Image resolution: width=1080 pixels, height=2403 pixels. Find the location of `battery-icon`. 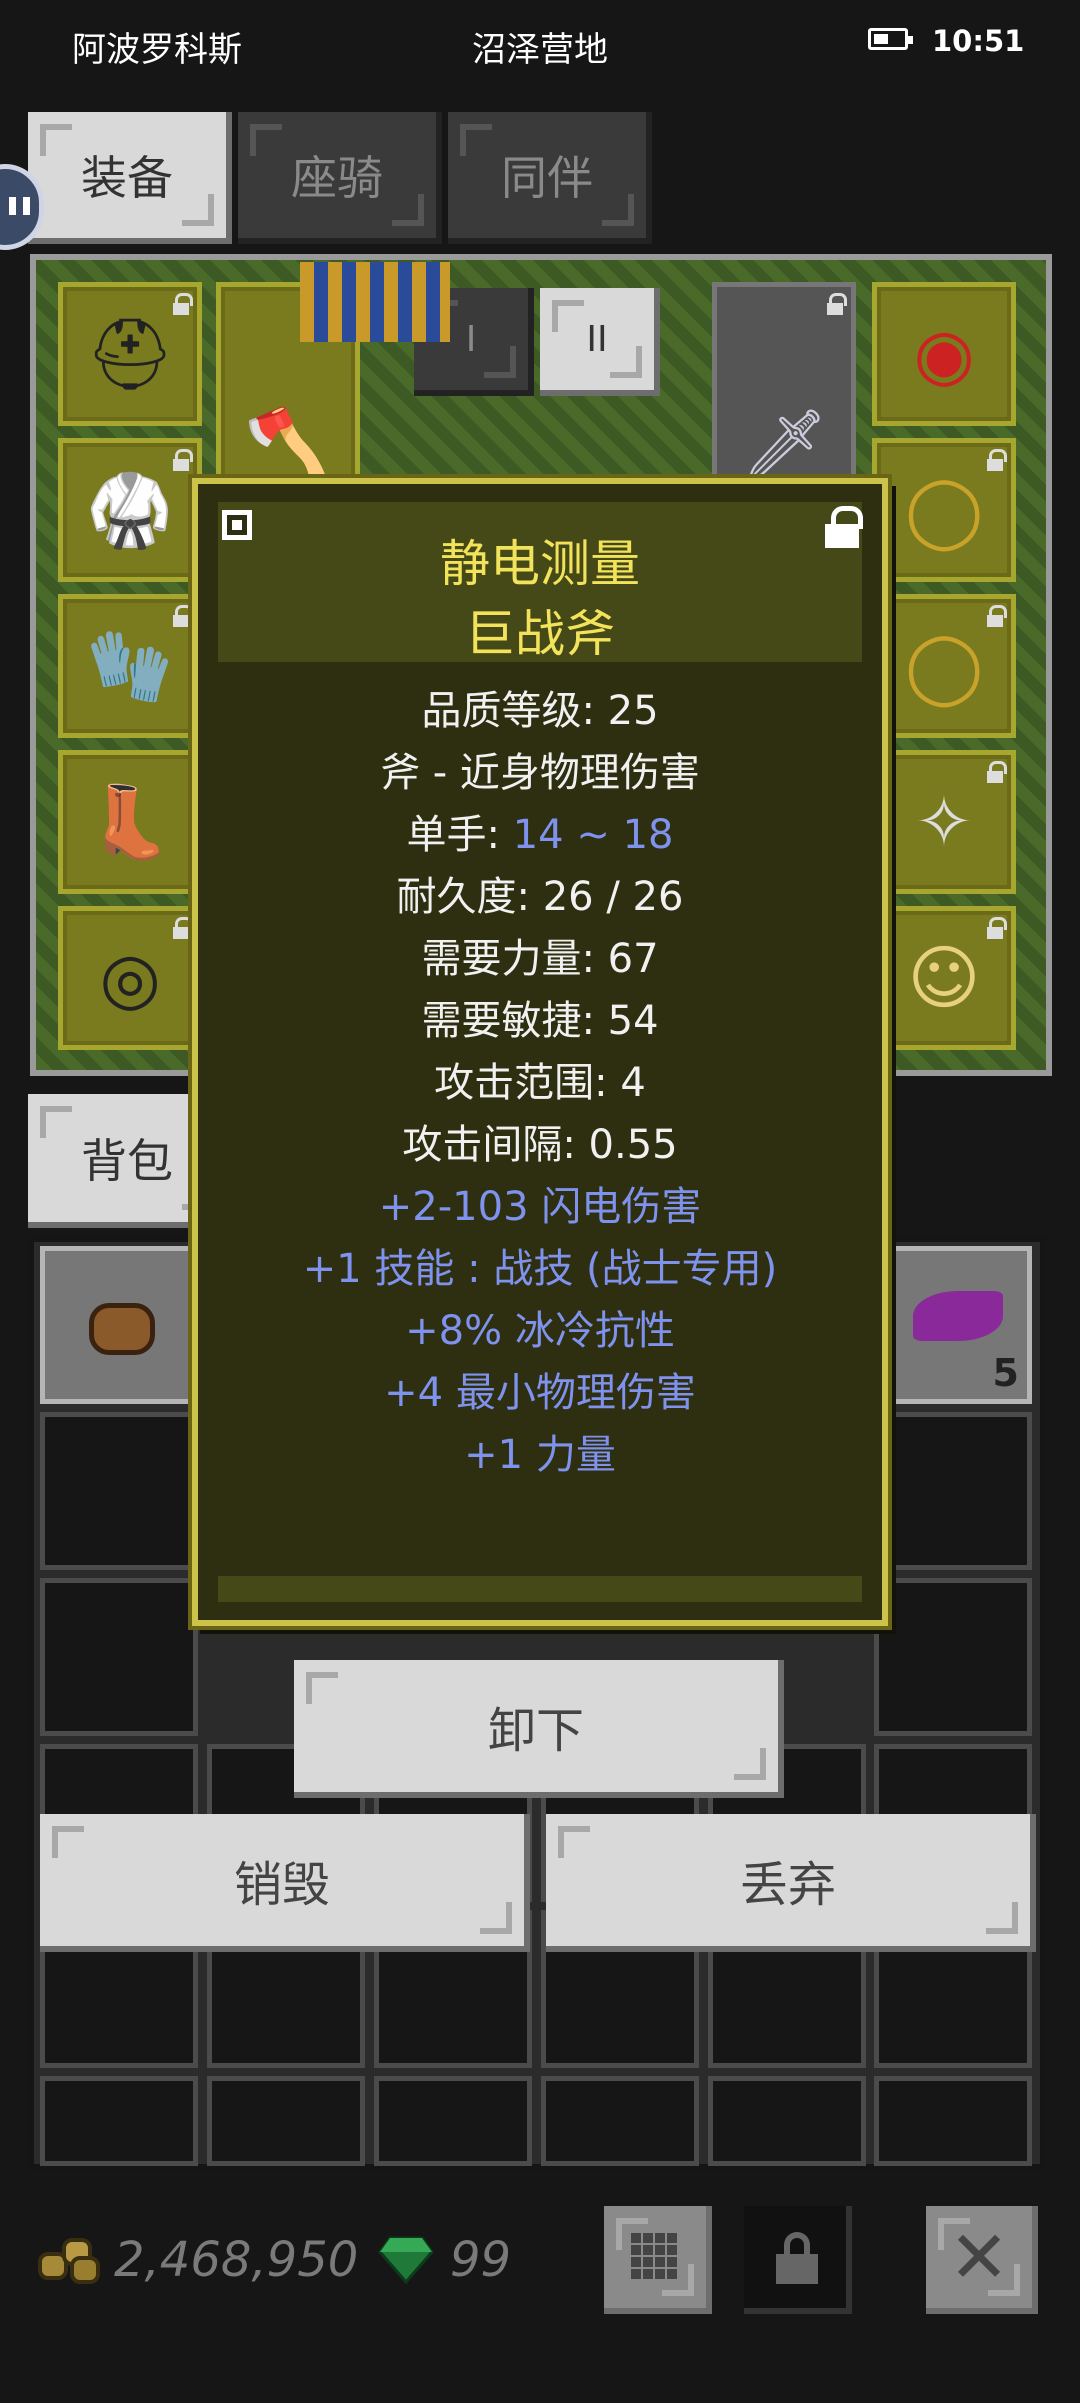

battery-icon is located at coordinates (890, 39).